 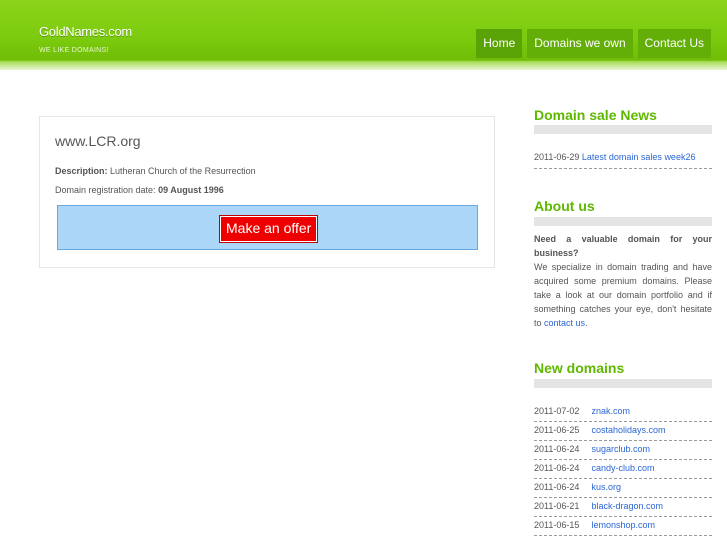 What do you see at coordinates (499, 43) in the screenshot?
I see `nav-home: Home` at bounding box center [499, 43].